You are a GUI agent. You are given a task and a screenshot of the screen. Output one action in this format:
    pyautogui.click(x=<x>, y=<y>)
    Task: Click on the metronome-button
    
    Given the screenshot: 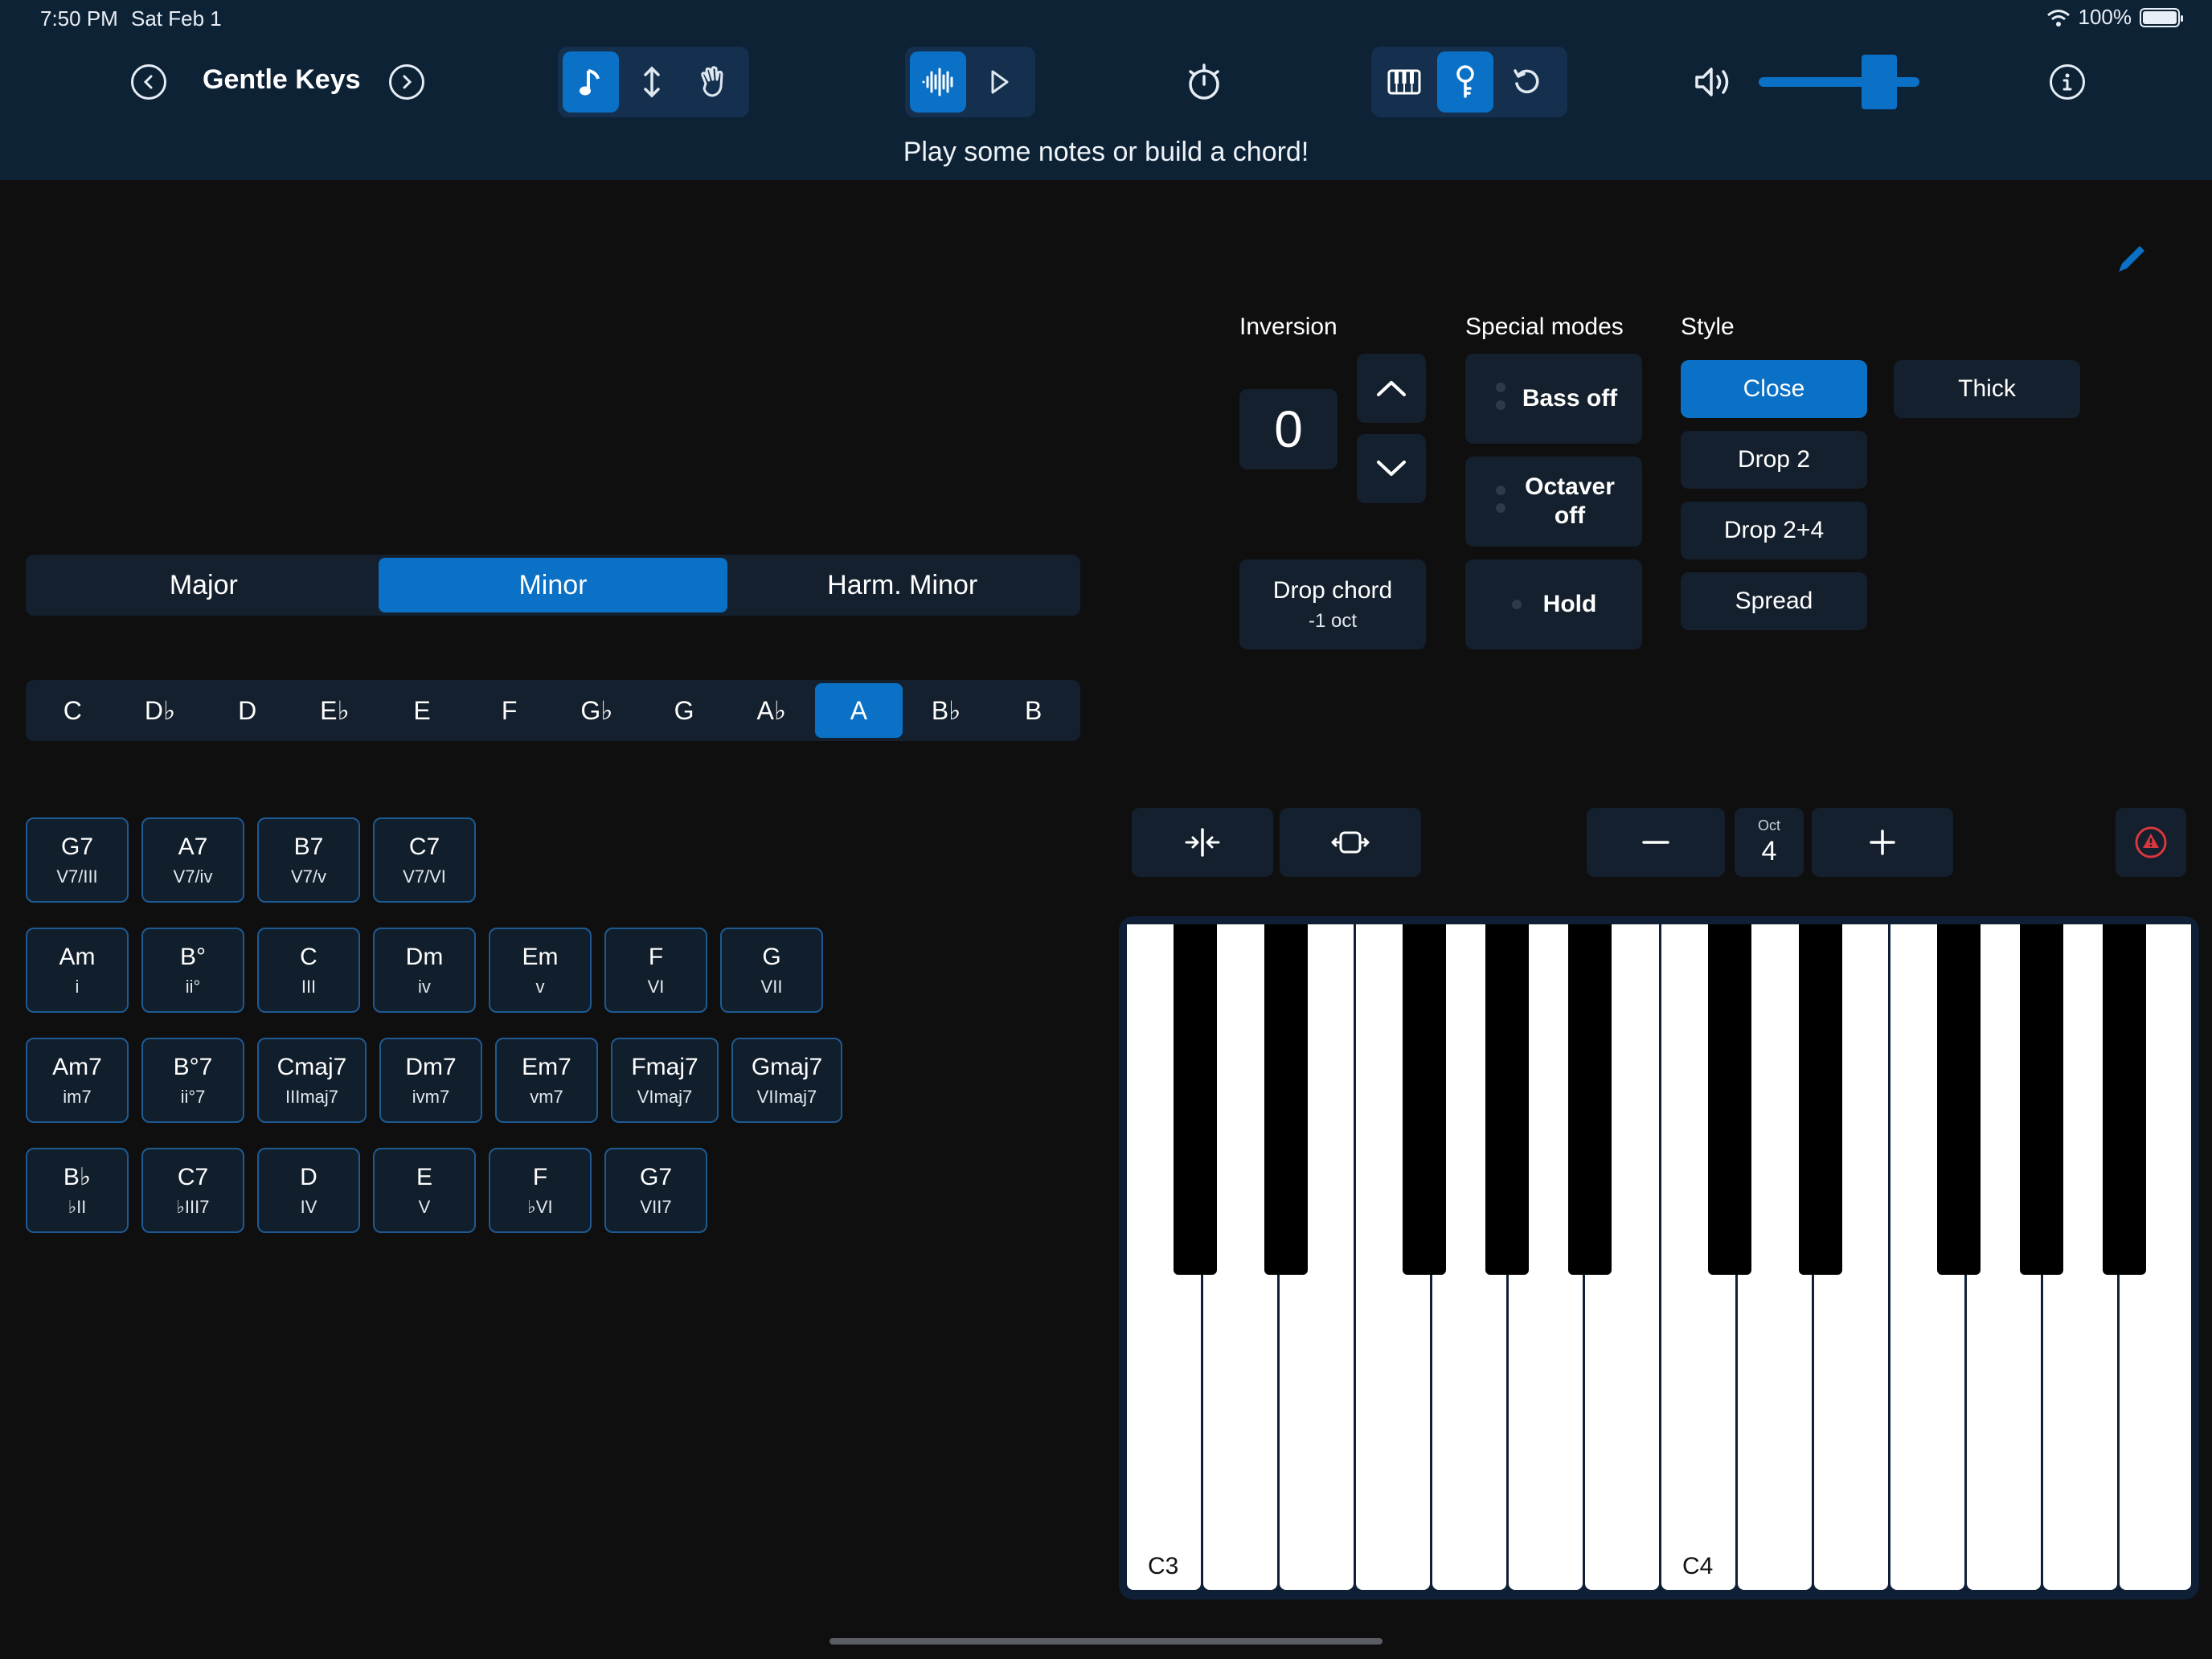 What is the action you would take?
    pyautogui.click(x=1204, y=82)
    